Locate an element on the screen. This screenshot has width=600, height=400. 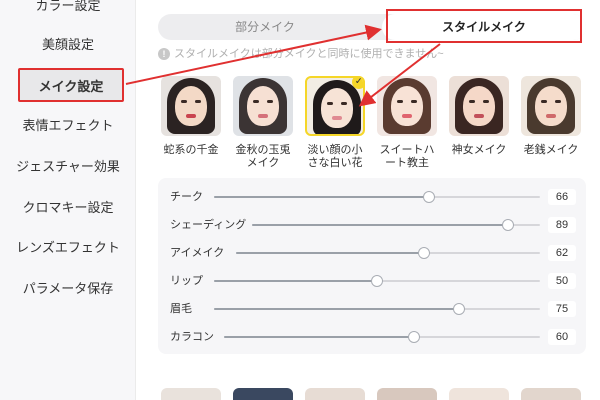
slider-row: リップ 50 is located at coordinates (372, 281).